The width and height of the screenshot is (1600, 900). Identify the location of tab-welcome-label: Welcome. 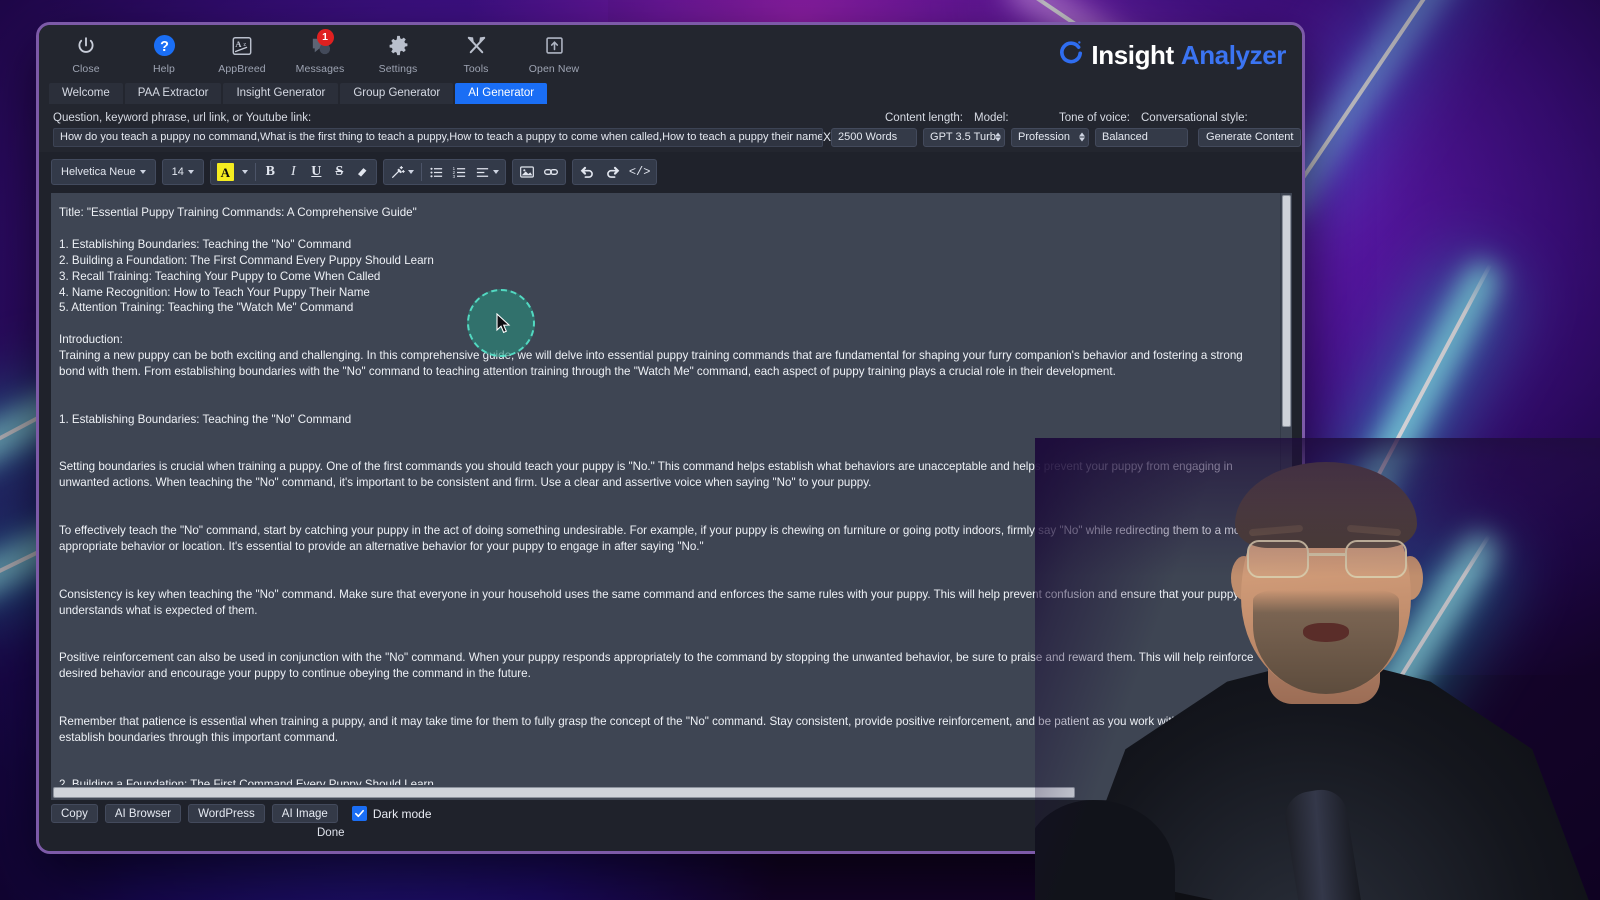
(86, 92).